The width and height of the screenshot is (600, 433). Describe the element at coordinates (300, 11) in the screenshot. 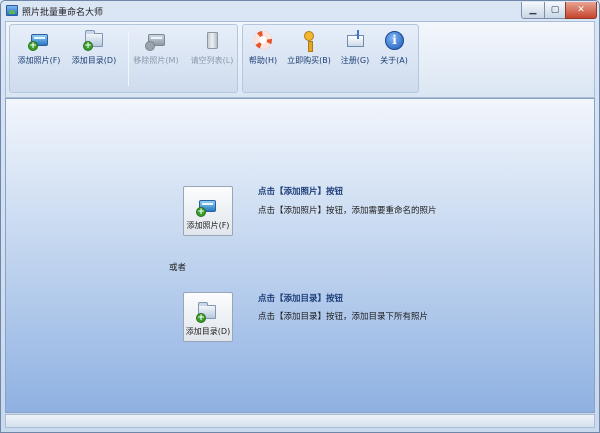

I see `title-bar: 照片批量重命名大师 ▁ ▢ ✕` at that location.